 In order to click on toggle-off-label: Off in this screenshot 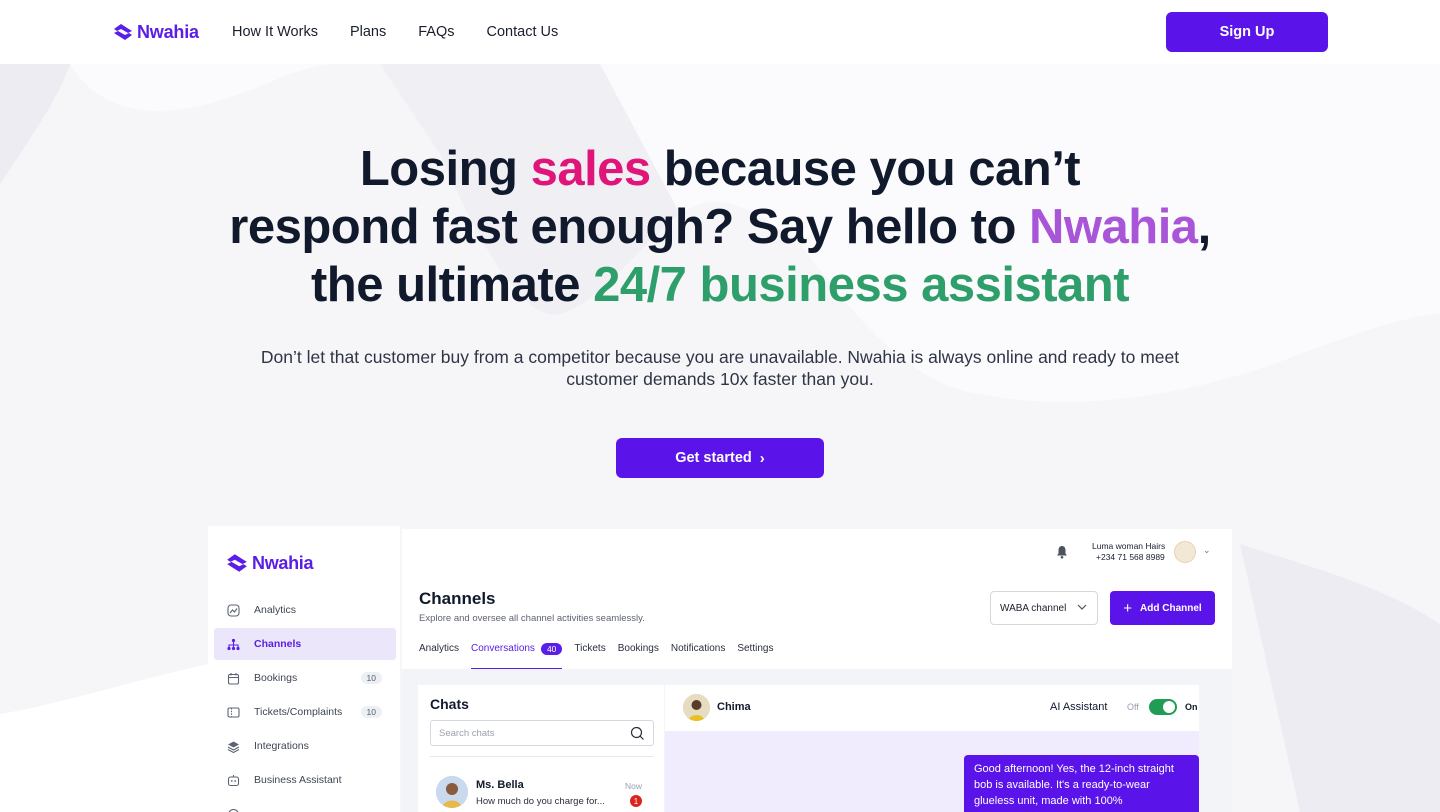, I will do `click(1133, 707)`.